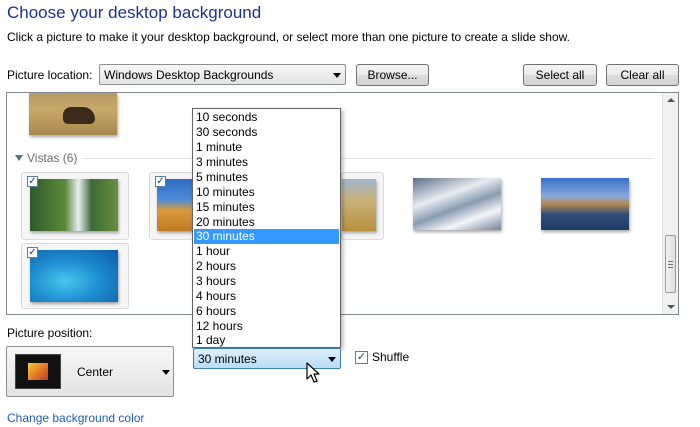 The image size is (700, 427). What do you see at coordinates (171, 206) in the screenshot?
I see `wallpaper-tile-desert: ✓` at bounding box center [171, 206].